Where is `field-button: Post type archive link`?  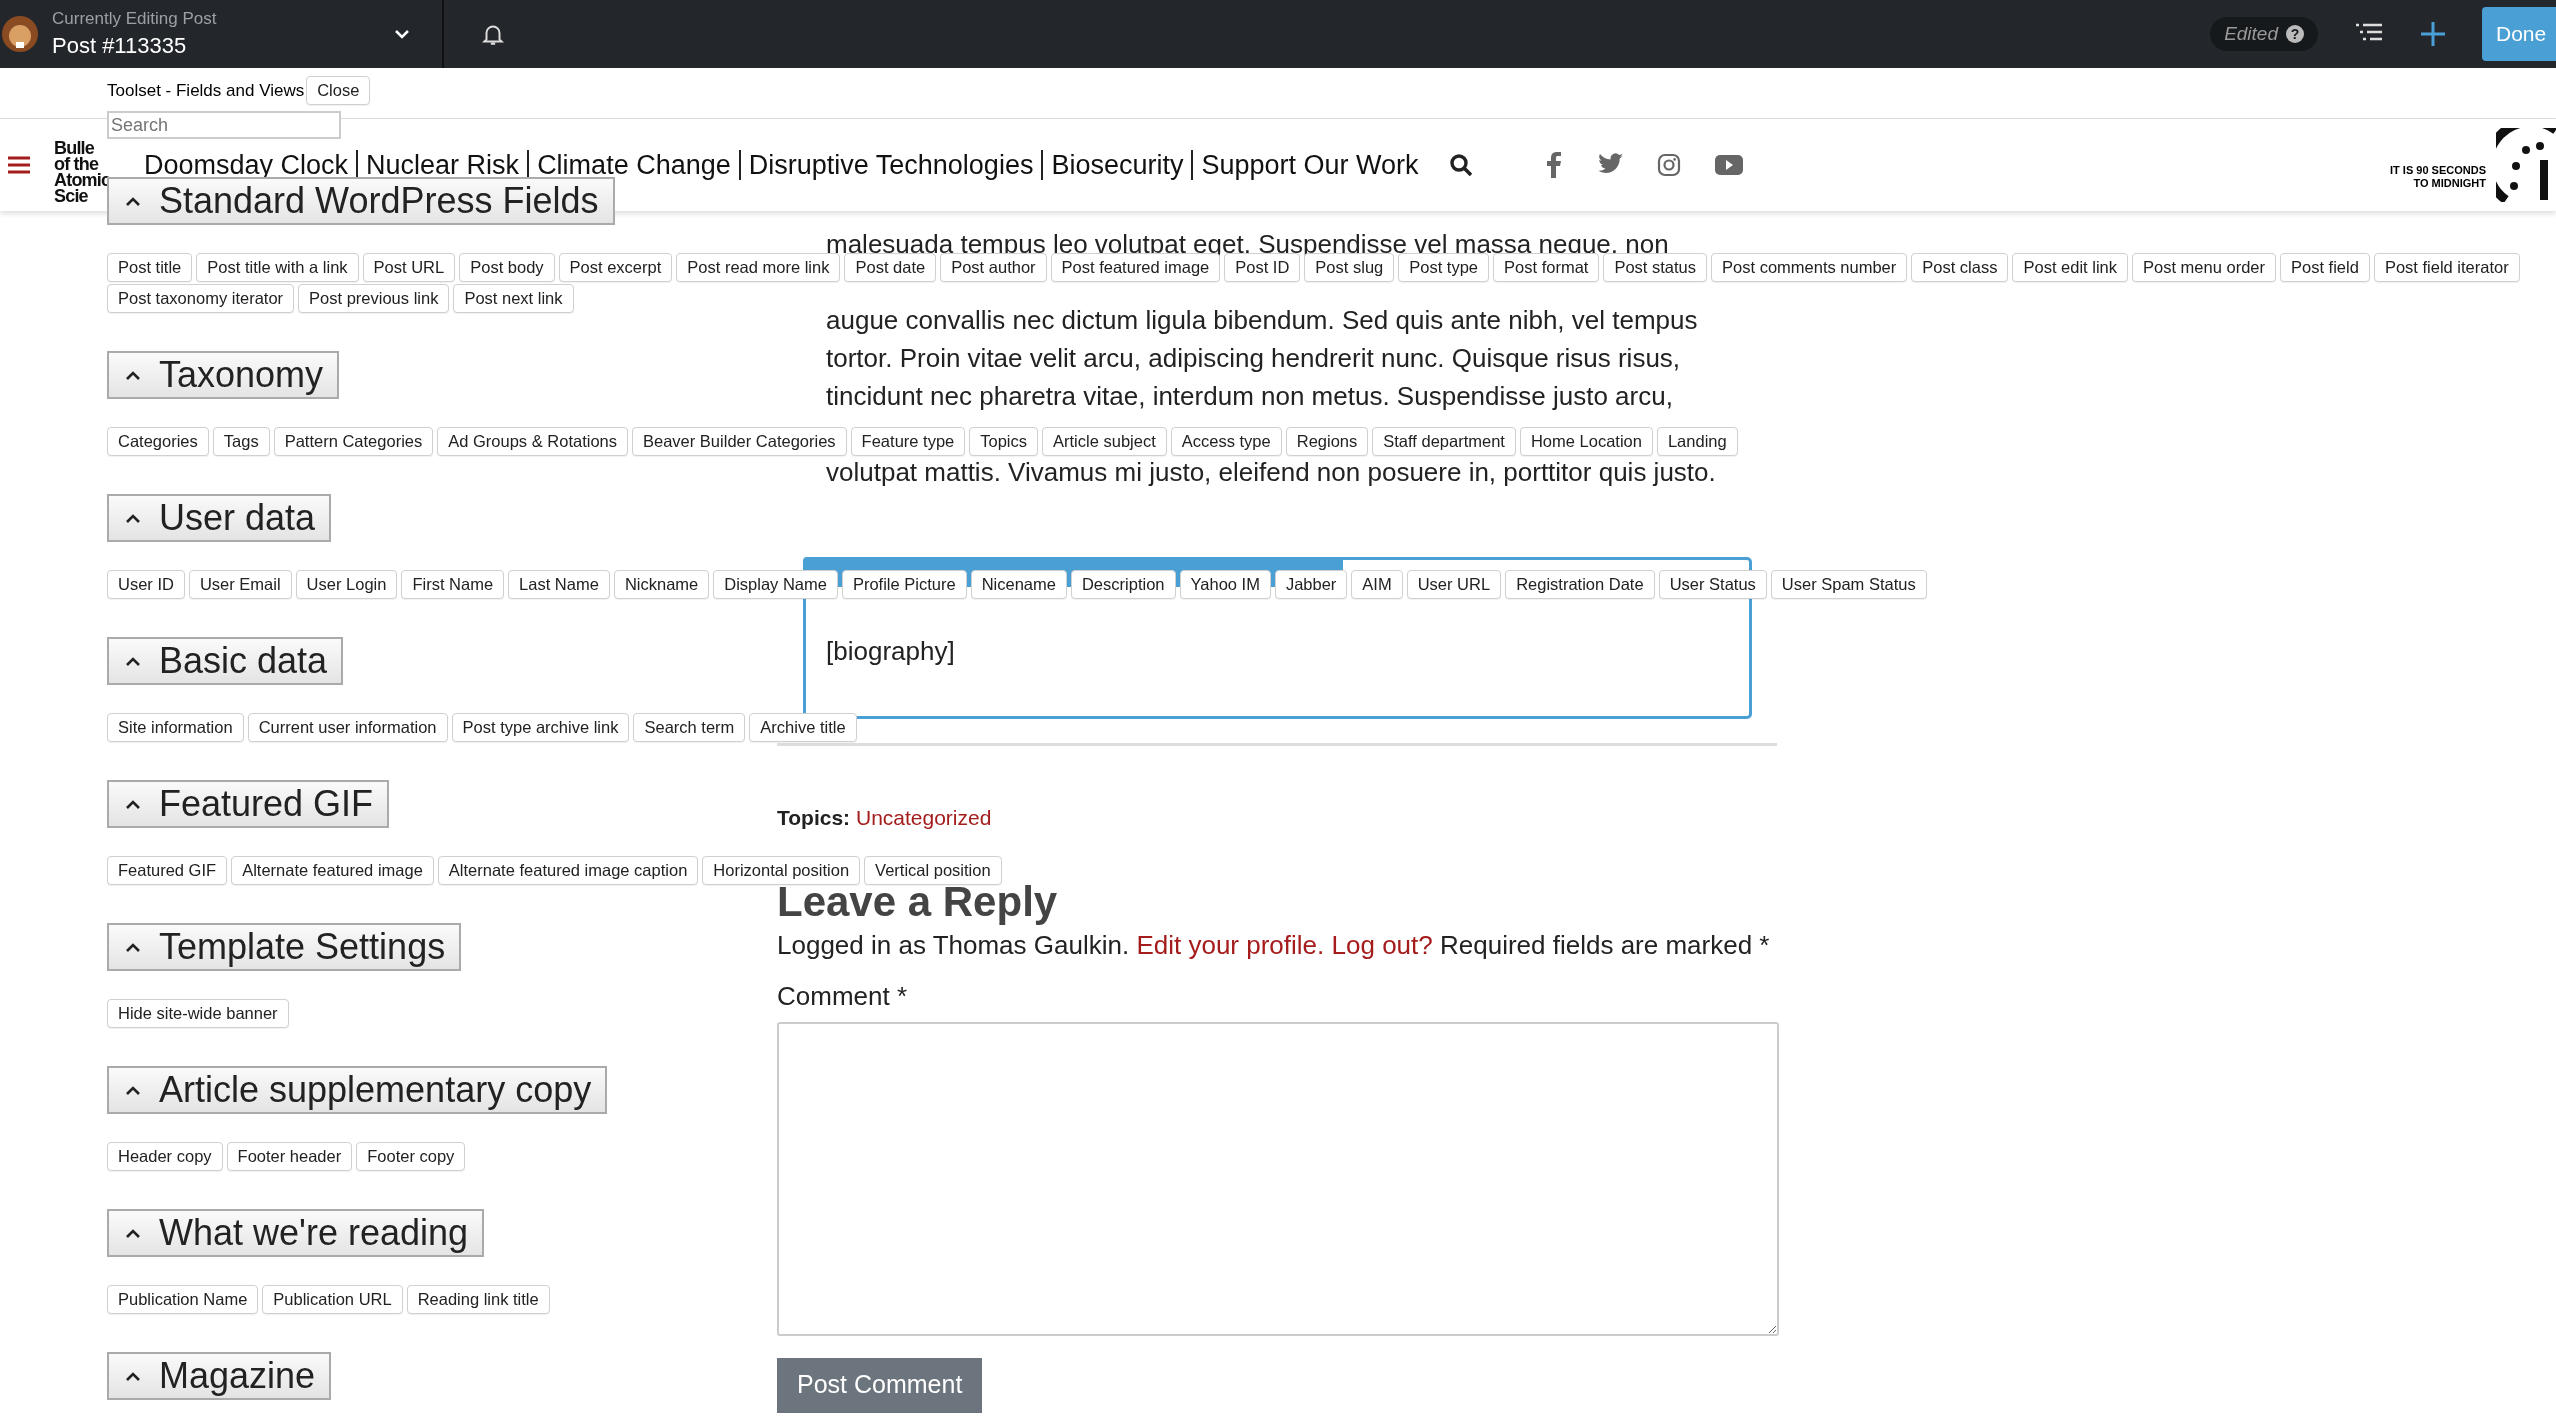
field-button: Post type archive link is located at coordinates (540, 727).